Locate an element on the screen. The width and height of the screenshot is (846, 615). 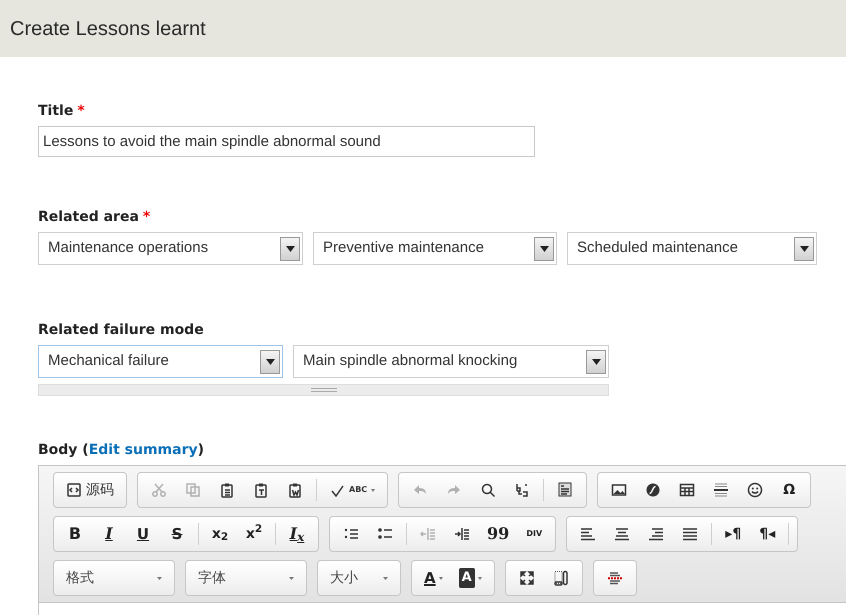
field-label: ) is located at coordinates (201, 450).